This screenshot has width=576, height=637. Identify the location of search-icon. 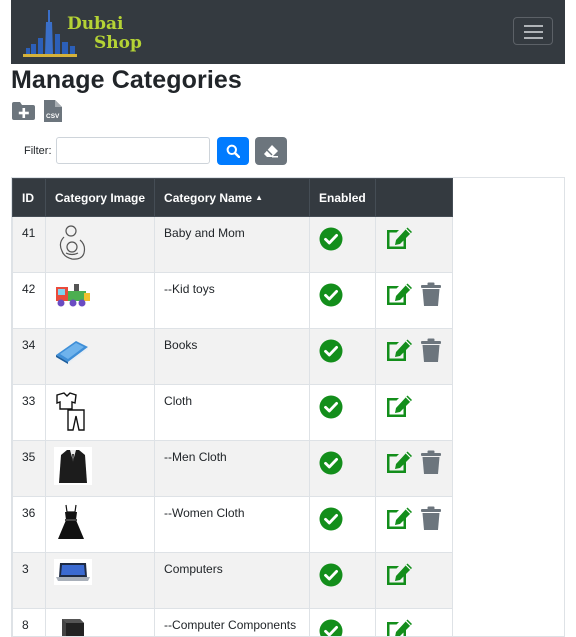
(233, 151).